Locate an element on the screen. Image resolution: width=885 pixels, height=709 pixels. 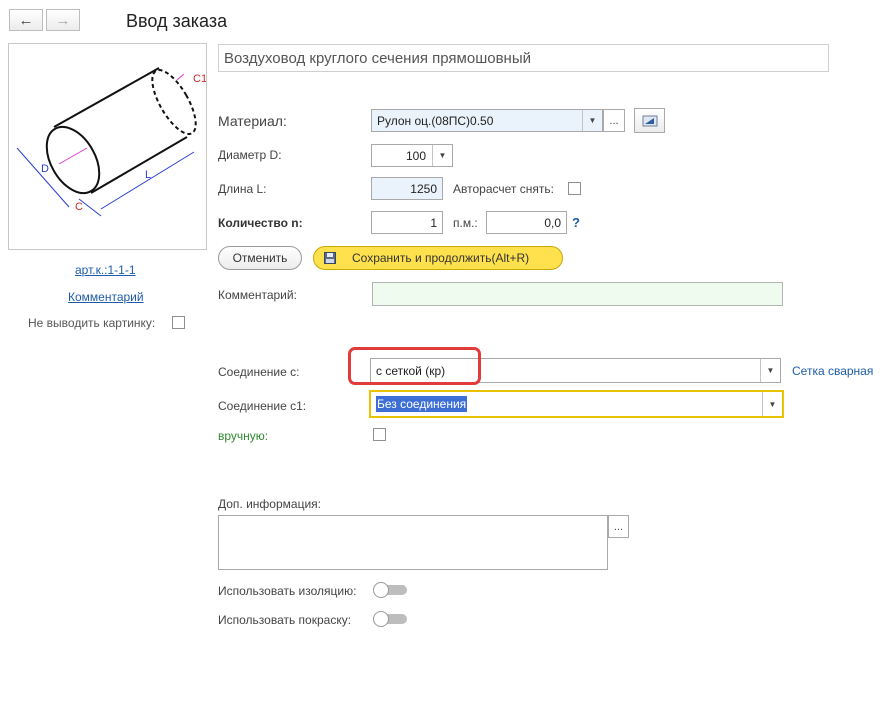
unit-value-field: 0,0 is located at coordinates (526, 222).